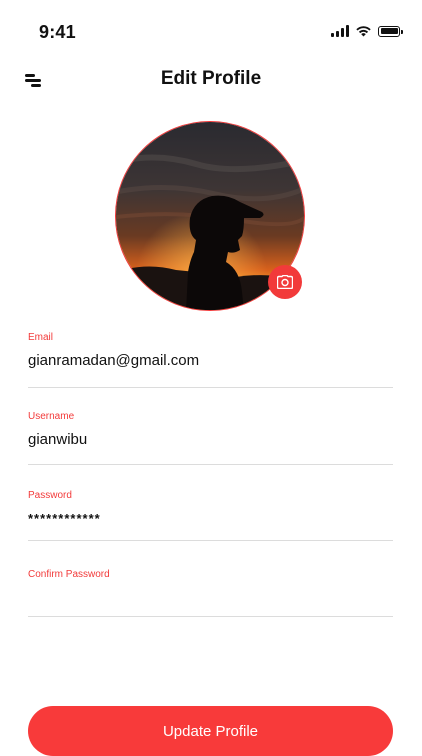  Describe the element at coordinates (51, 416) in the screenshot. I see `username-label: Username` at that location.